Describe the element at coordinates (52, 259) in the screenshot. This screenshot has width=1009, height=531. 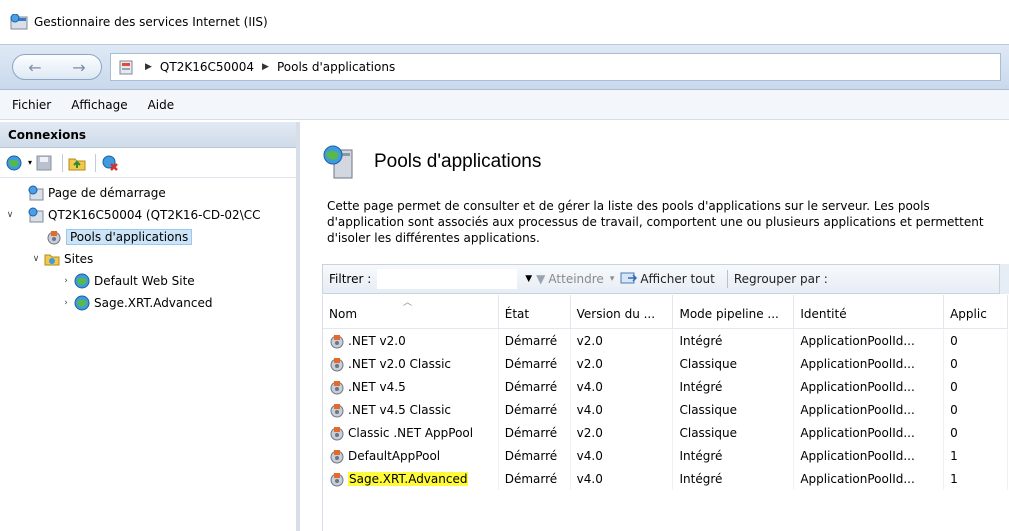
I see `sites-folder-icon` at that location.